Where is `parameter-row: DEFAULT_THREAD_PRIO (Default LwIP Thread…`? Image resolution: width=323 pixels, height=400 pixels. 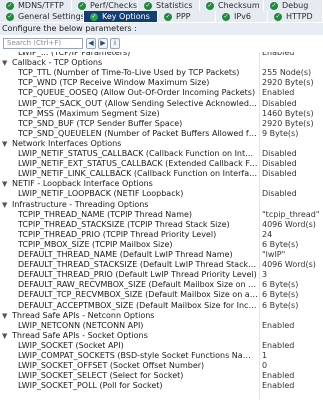 parameter-row: DEFAULT_THREAD_PRIO (Default LwIP Thread… is located at coordinates (161, 275).